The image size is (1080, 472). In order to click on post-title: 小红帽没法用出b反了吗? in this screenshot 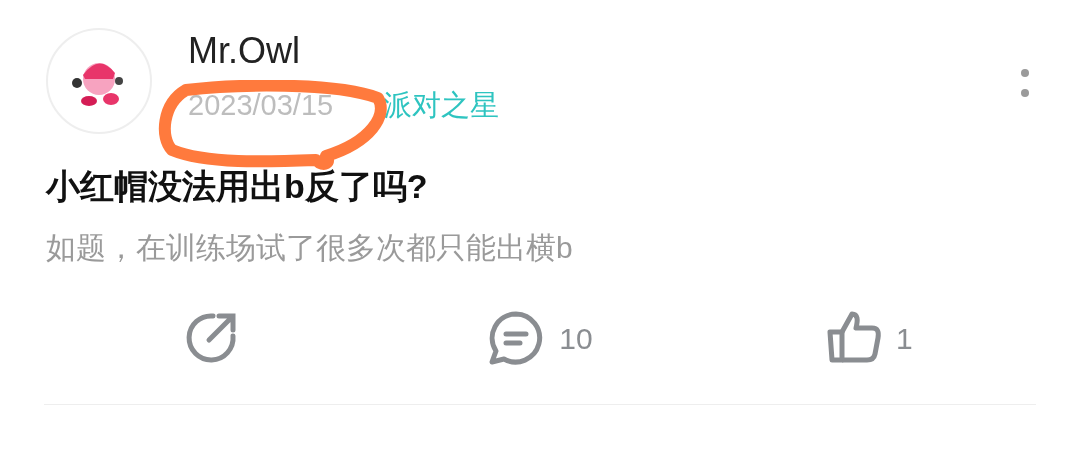, I will do `click(237, 186)`.